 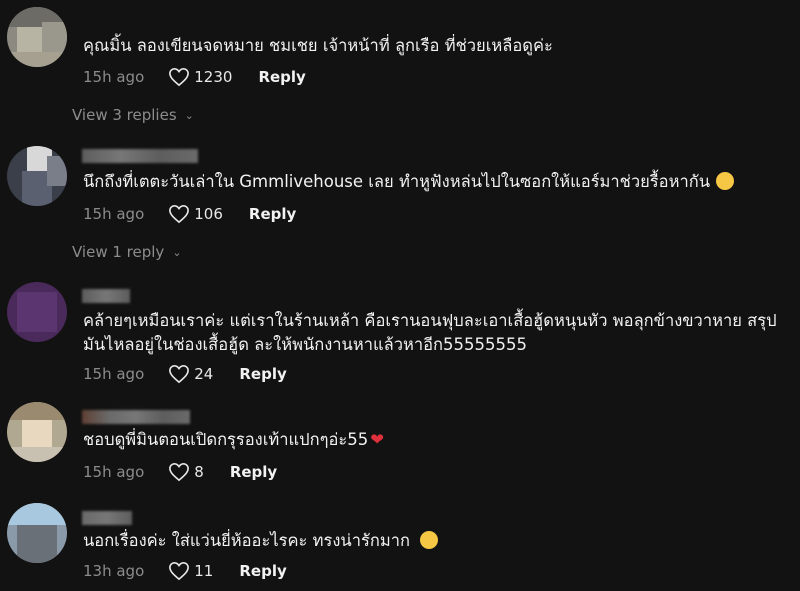 I want to click on view-replies-label: View 3 replies, so click(x=124, y=115).